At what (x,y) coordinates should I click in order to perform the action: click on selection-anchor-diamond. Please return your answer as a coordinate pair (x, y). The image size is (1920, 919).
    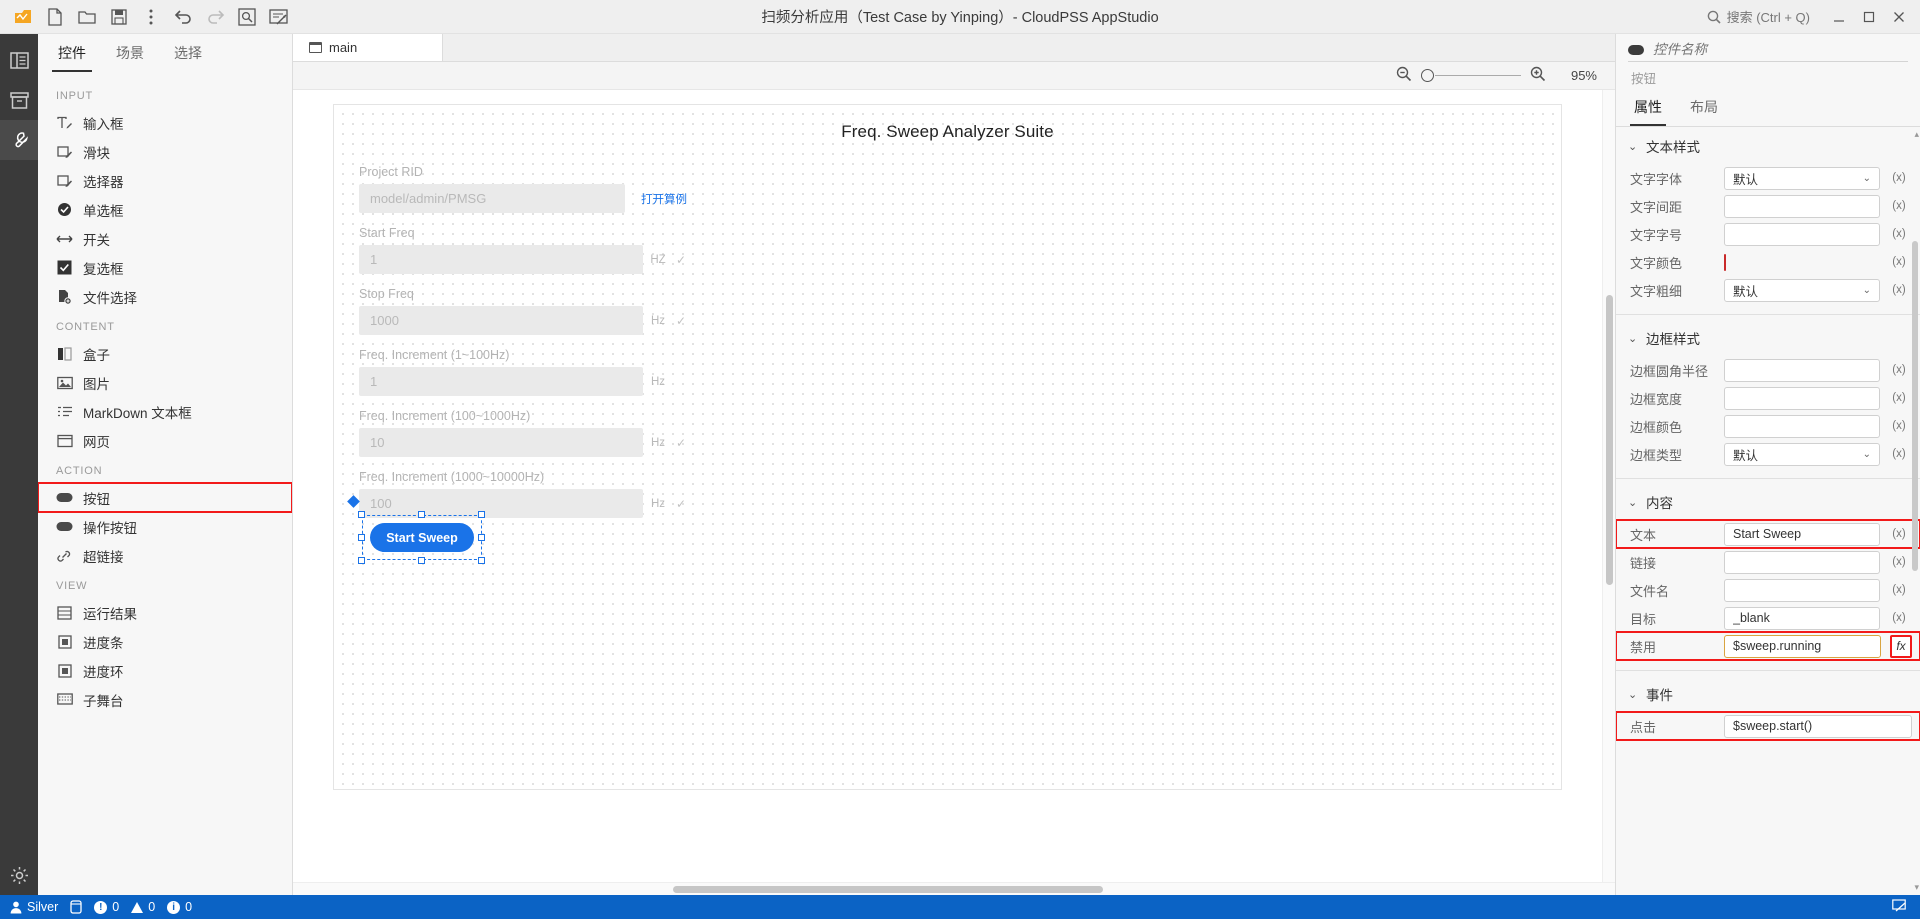
    Looking at the image, I should click on (353, 501).